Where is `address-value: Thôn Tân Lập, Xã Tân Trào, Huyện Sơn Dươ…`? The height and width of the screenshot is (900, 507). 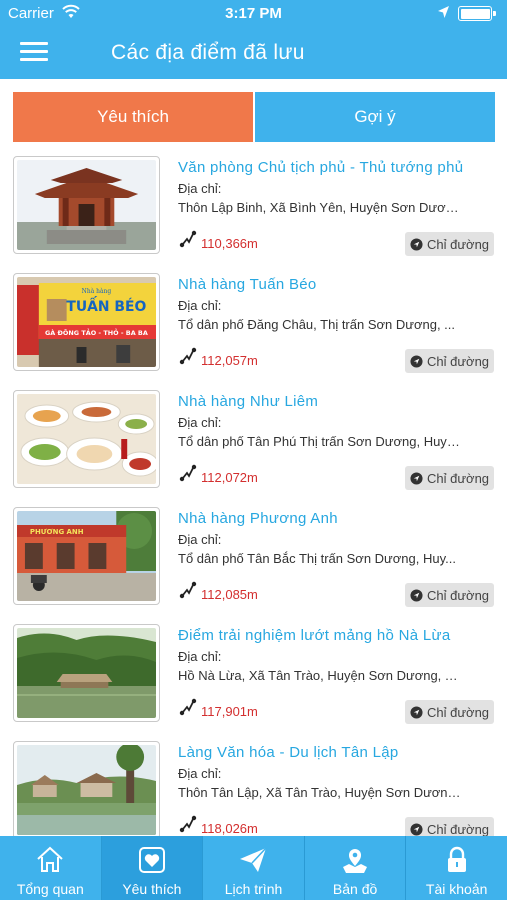
address-value: Thôn Tân Lập, Xã Tân Trào, Huyện Sơn Dươ… is located at coordinates (320, 792).